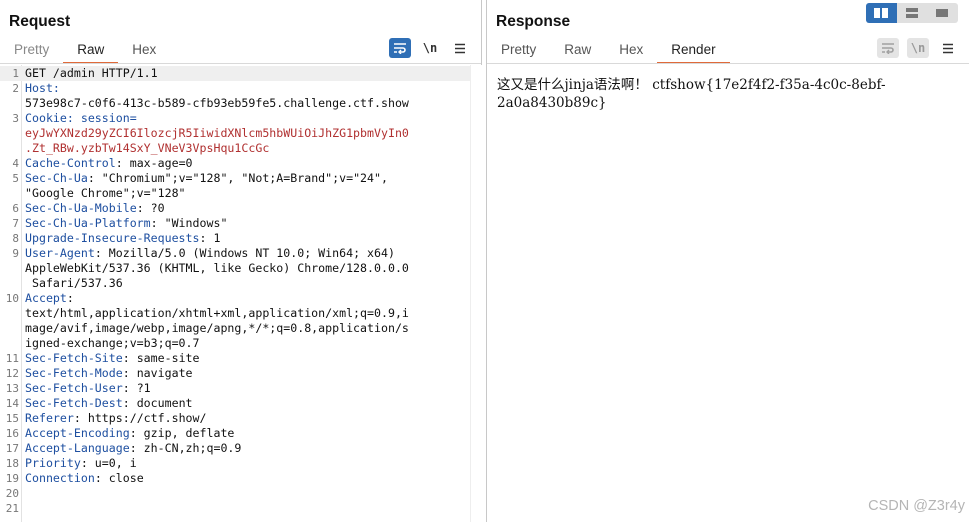  Describe the element at coordinates (74, 373) in the screenshot. I see `header-name: Sec-Fetch-Mode` at that location.